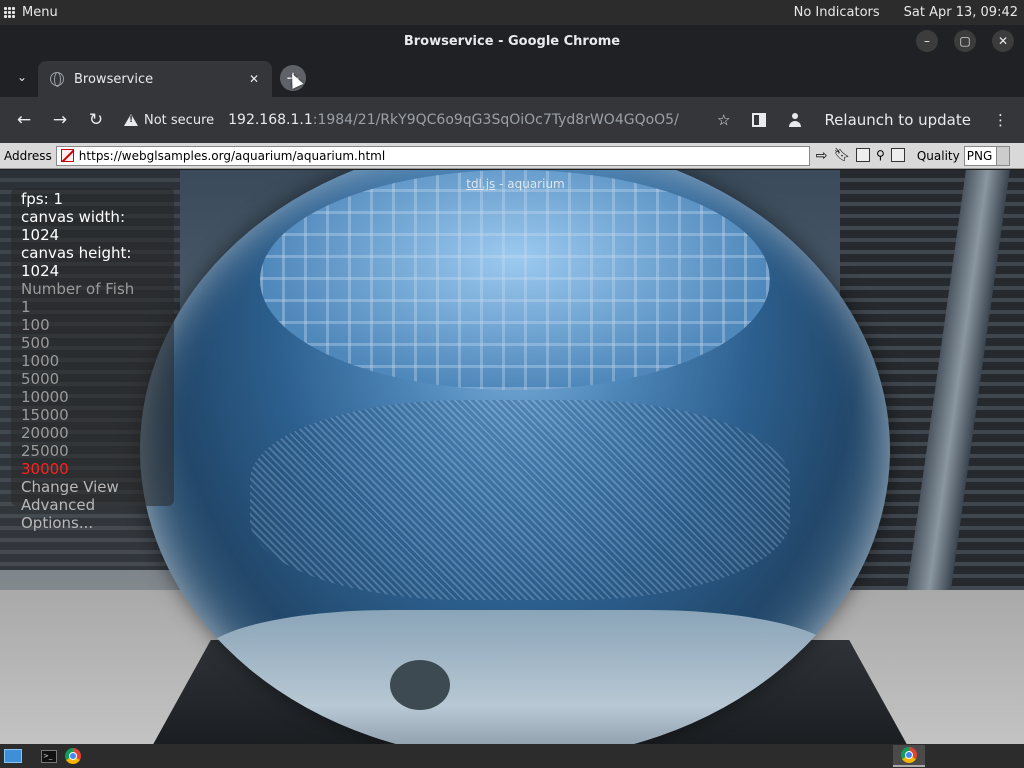 The height and width of the screenshot is (768, 1024). I want to click on go-arrow-icon: ⇨, so click(822, 156).